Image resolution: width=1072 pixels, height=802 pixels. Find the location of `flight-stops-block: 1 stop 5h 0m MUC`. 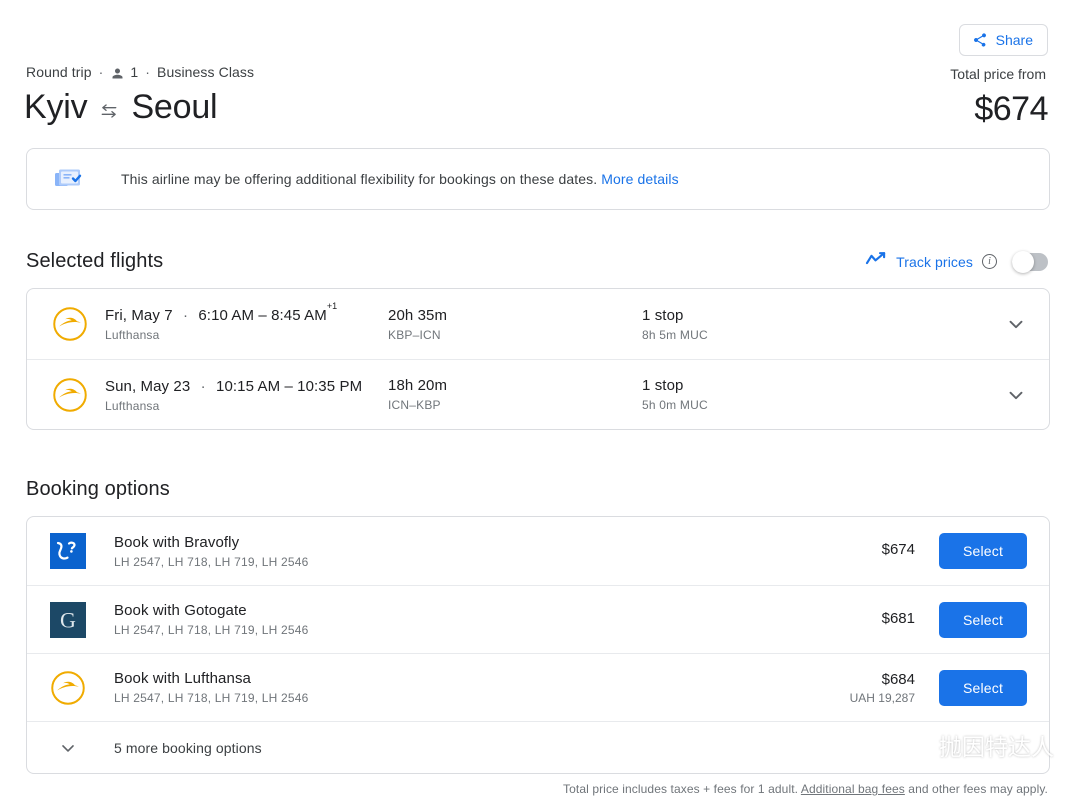

flight-stops-block: 1 stop 5h 0m MUC is located at coordinates (823, 394).